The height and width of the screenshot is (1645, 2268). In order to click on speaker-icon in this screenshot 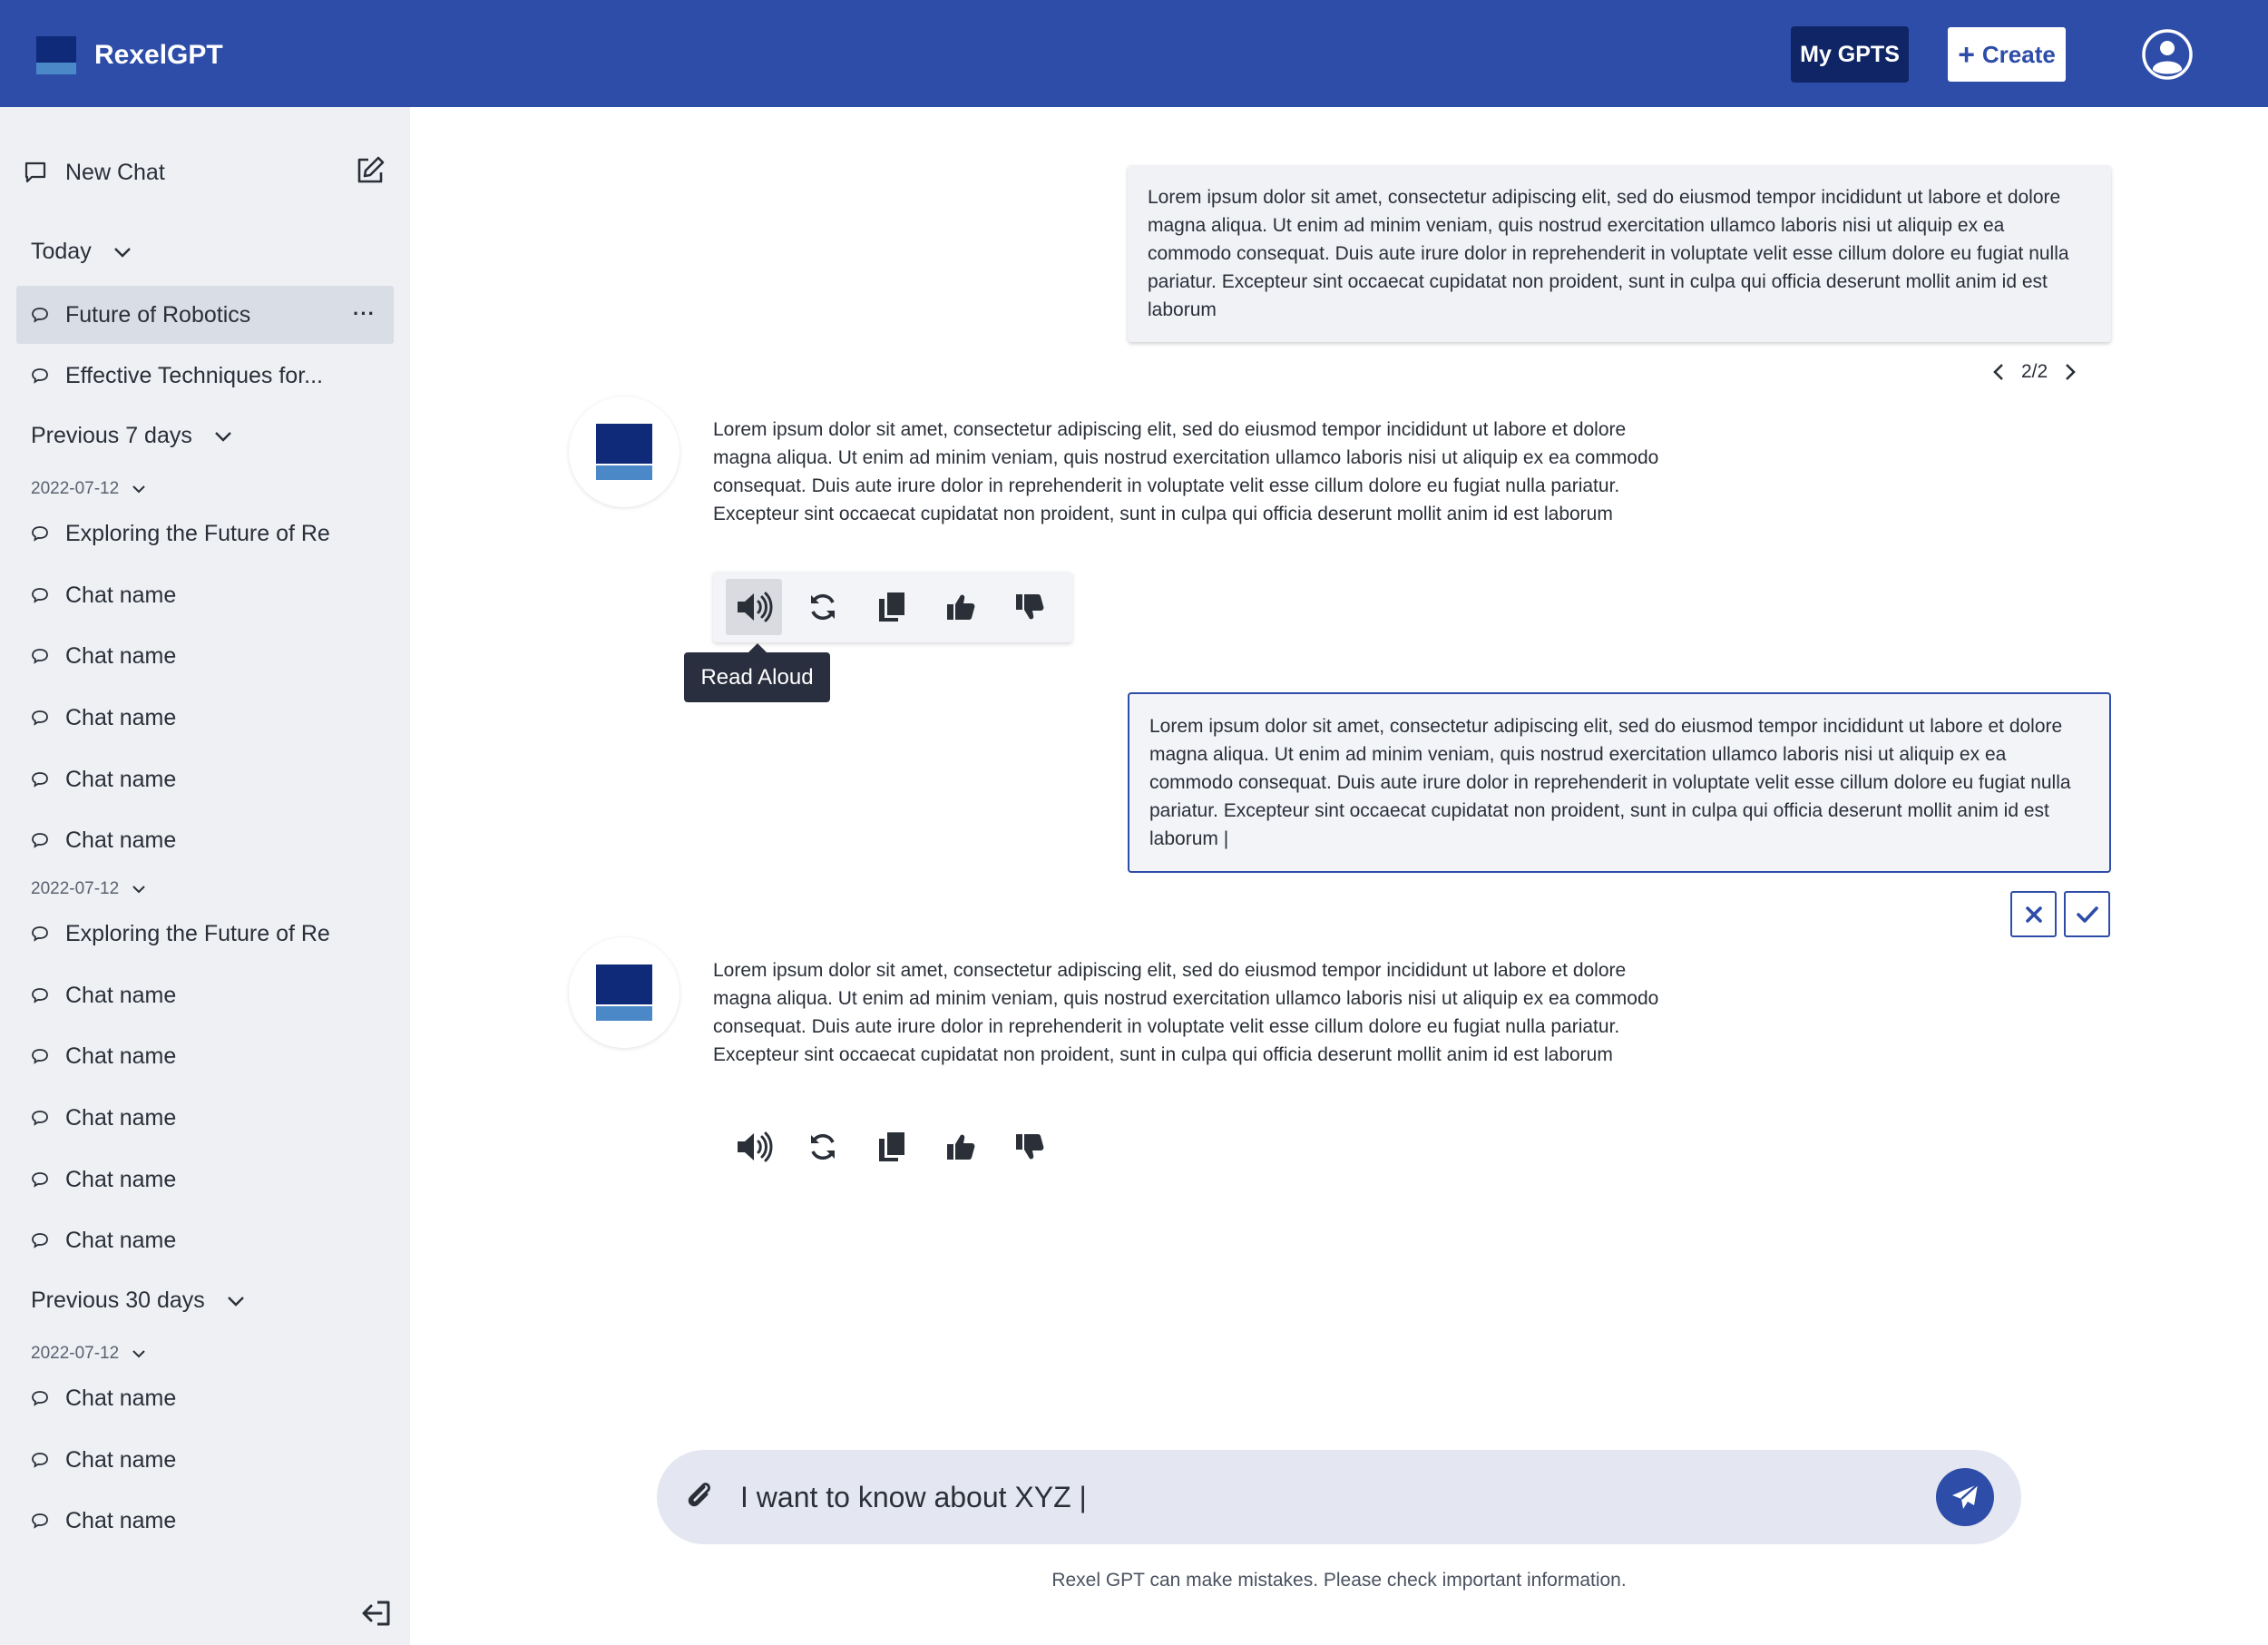, I will do `click(756, 1146)`.